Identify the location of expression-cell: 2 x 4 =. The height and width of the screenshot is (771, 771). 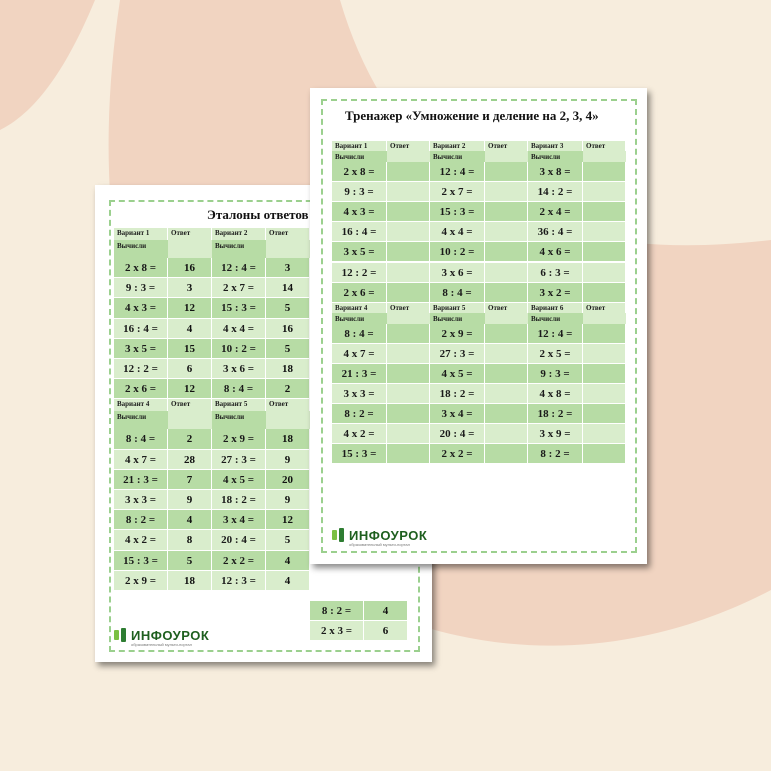
(555, 212).